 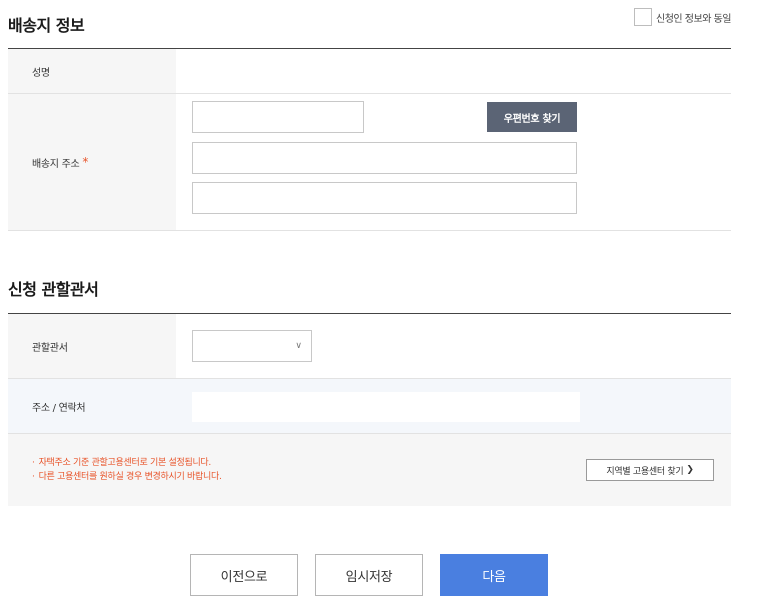 I want to click on zipcode-input, so click(x=278, y=117).